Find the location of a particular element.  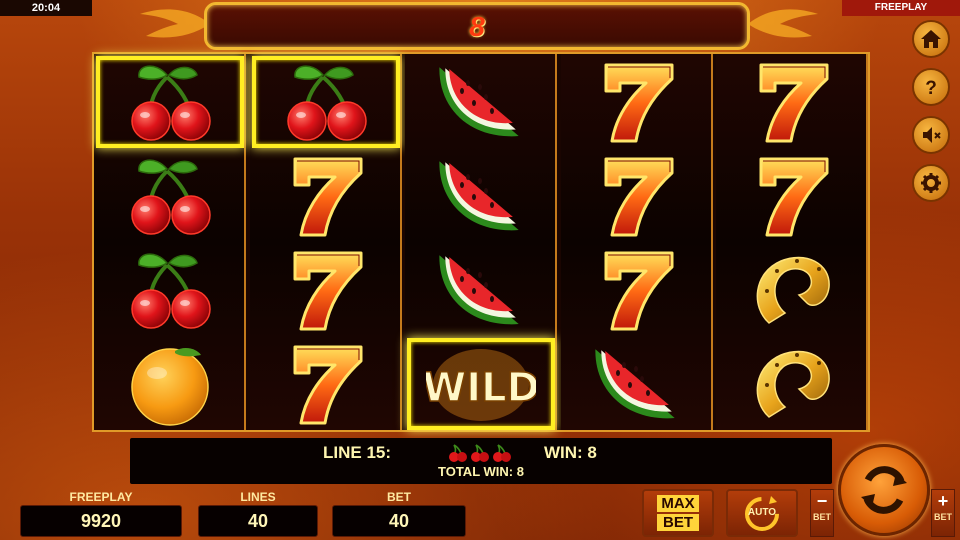

bet-label: BET is located at coordinates (399, 497).